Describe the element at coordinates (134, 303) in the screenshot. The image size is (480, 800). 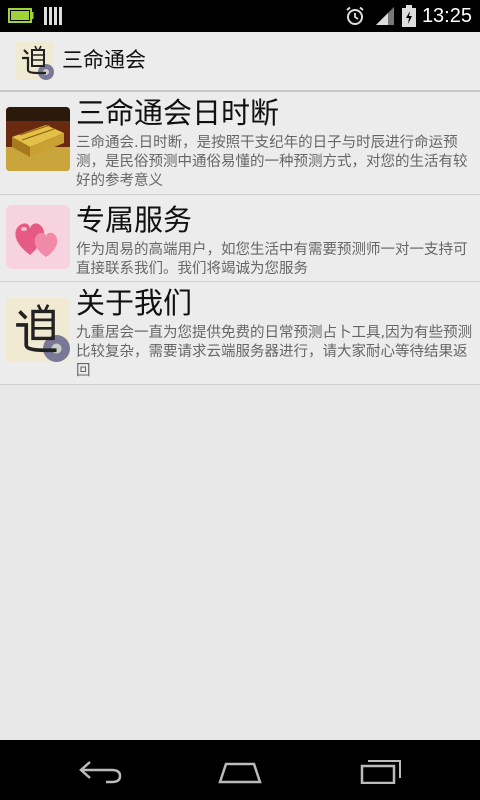
I see `item-title: 关于我们` at that location.